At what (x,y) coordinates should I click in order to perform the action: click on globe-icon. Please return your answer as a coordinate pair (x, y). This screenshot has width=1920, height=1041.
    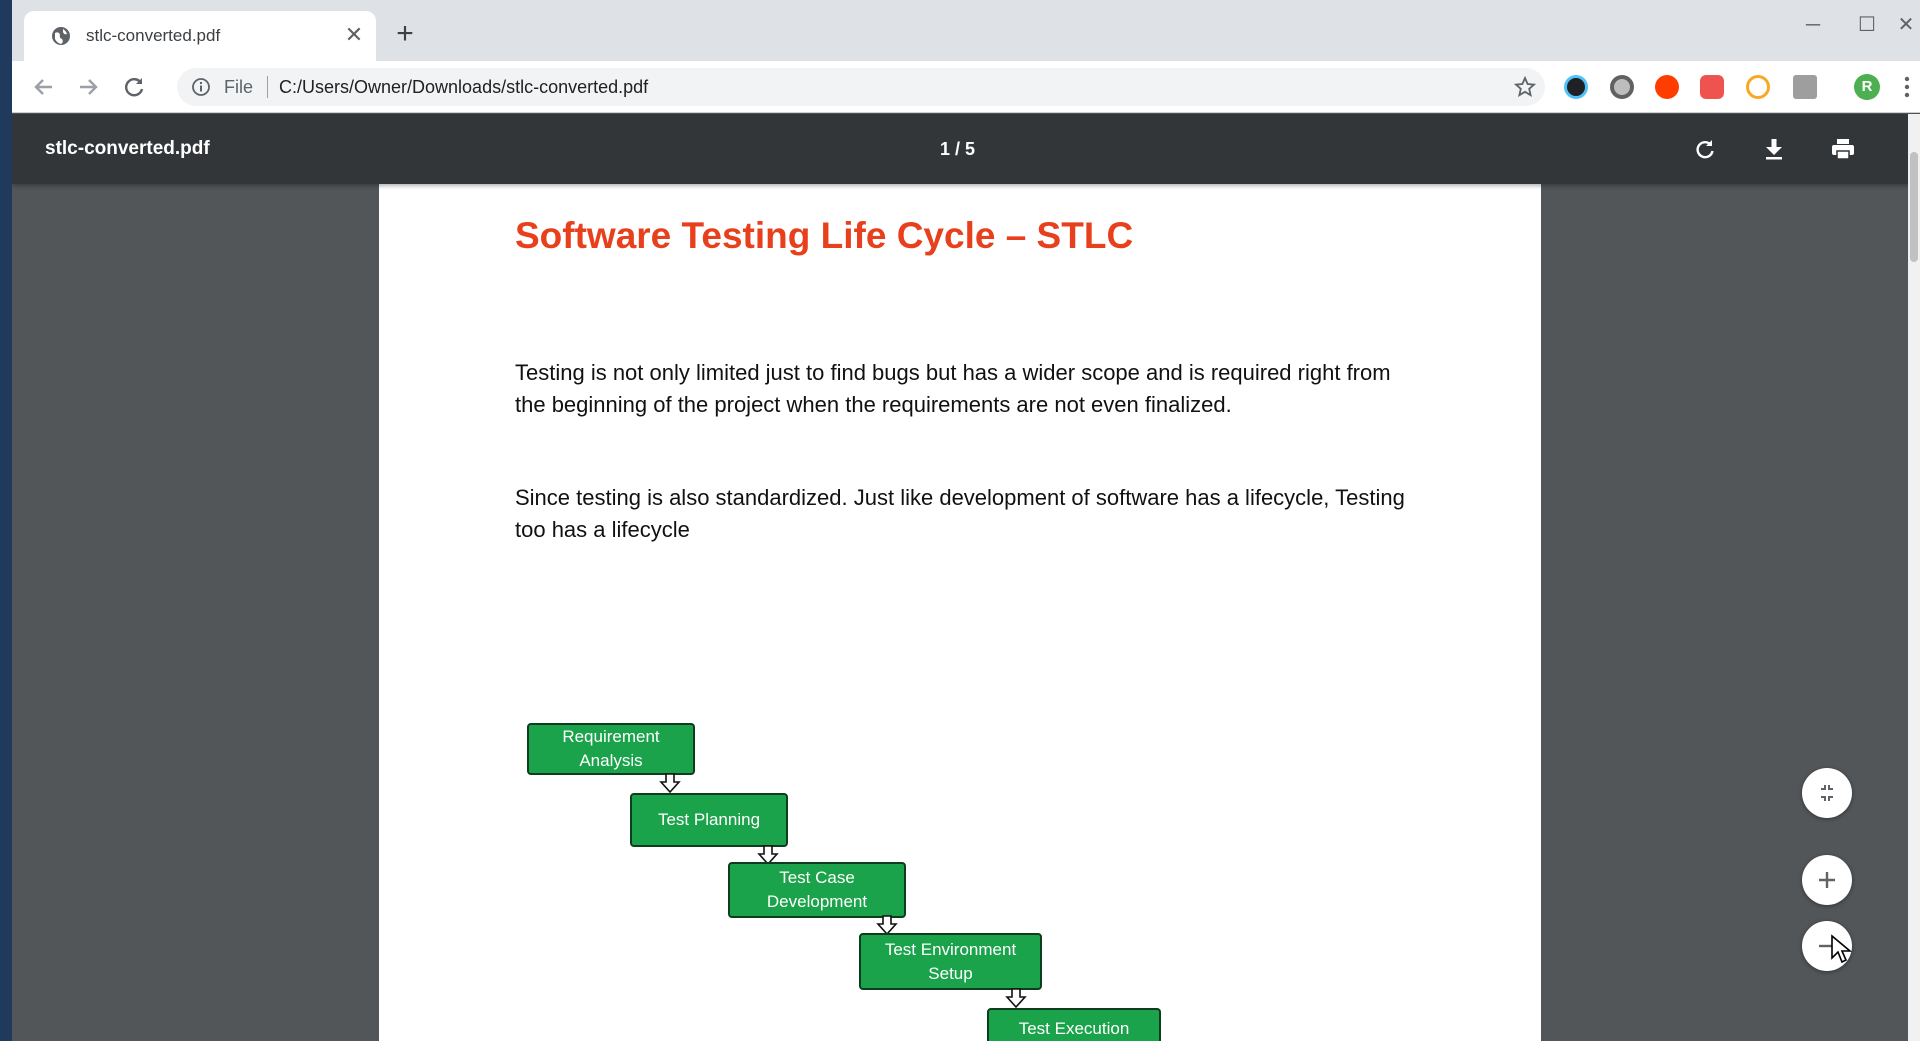
    Looking at the image, I should click on (61, 36).